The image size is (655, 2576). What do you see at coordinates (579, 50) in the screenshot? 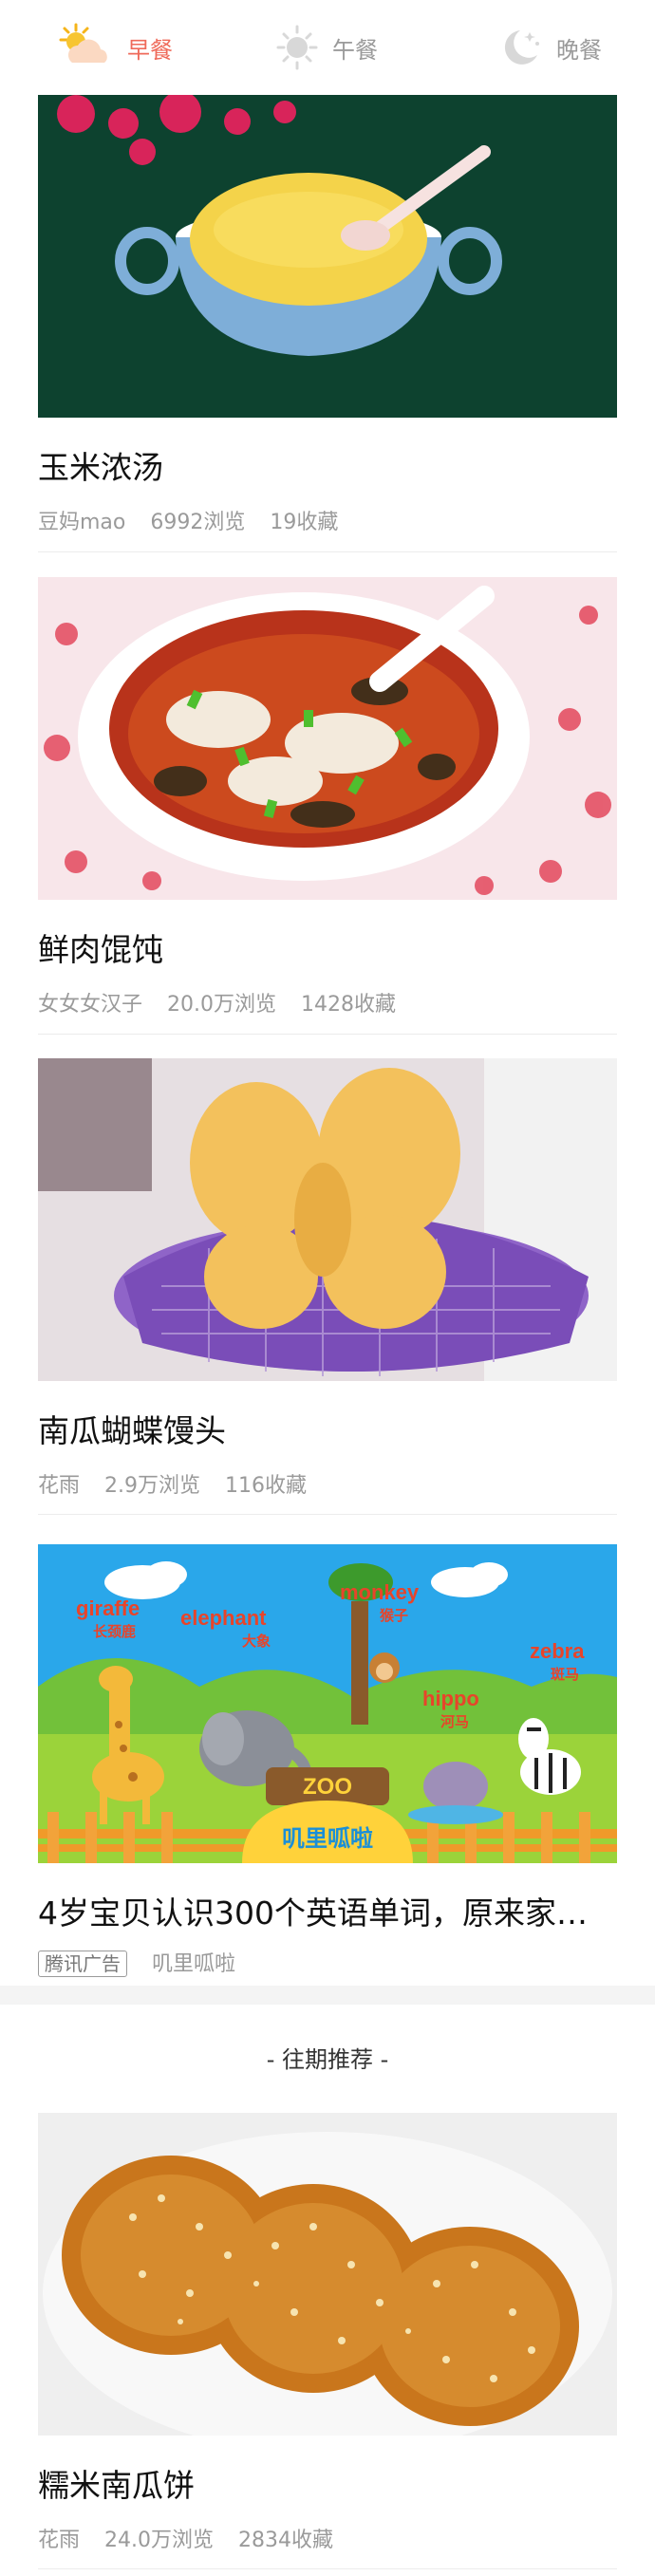
I see `tab-label: 晚餐` at bounding box center [579, 50].